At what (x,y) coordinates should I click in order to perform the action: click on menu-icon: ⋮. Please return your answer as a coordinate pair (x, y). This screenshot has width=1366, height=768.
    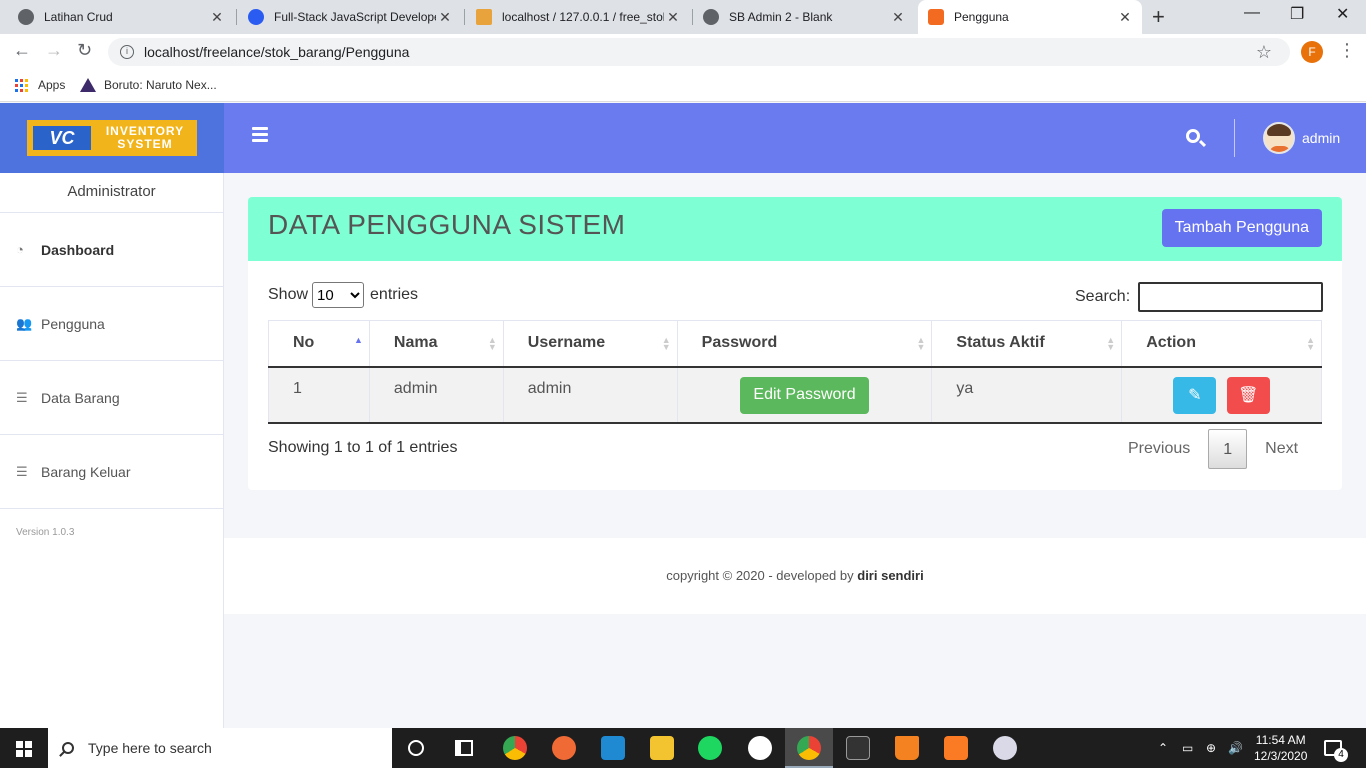
    Looking at the image, I should click on (1347, 50).